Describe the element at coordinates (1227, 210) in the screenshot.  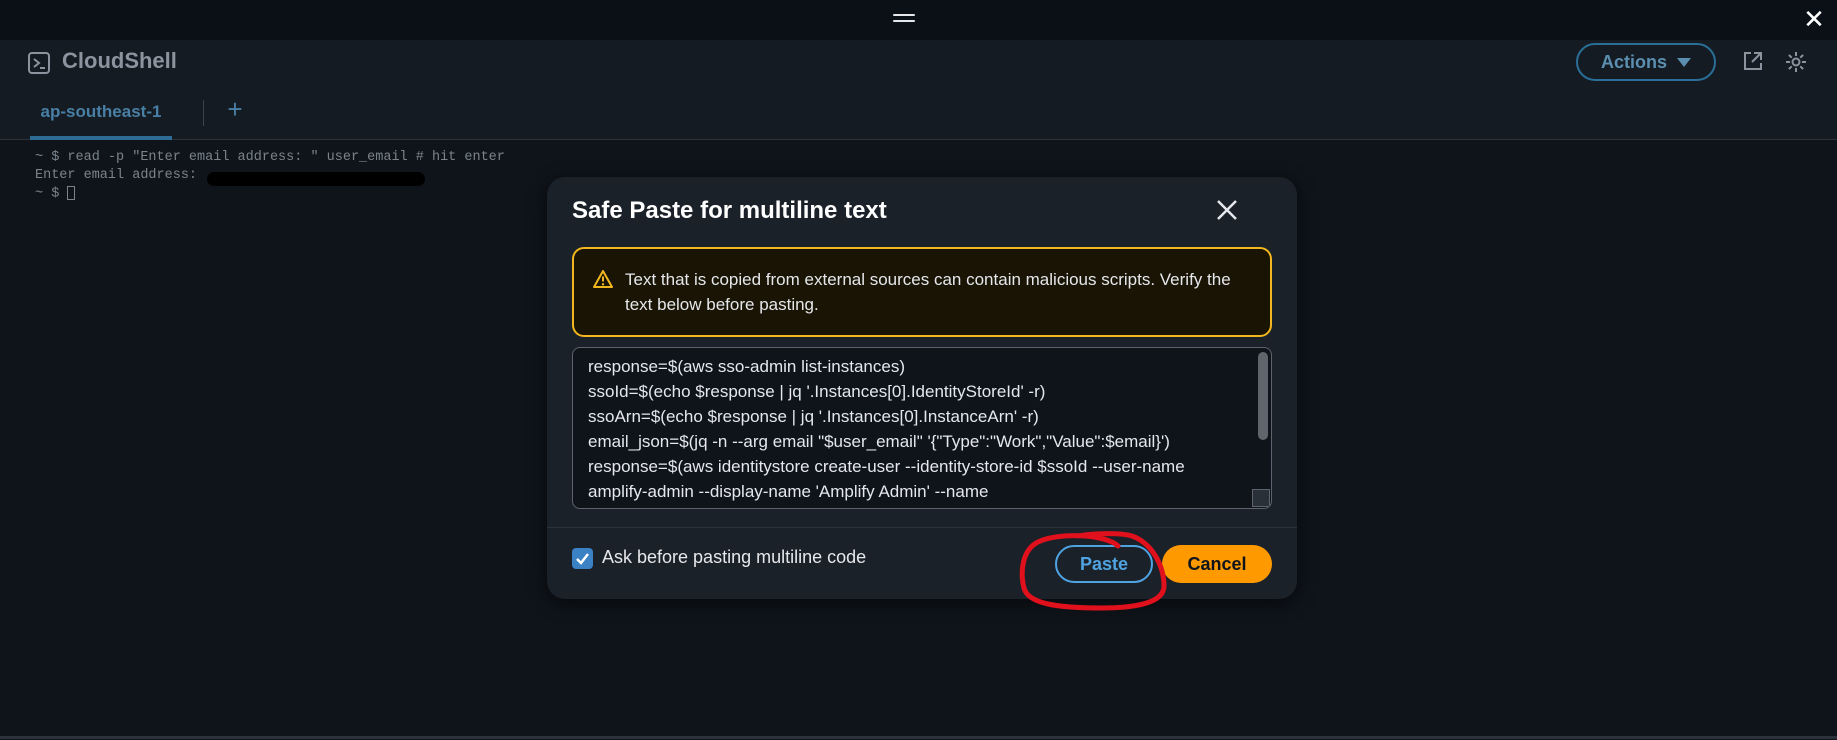
I see `close-icon` at that location.